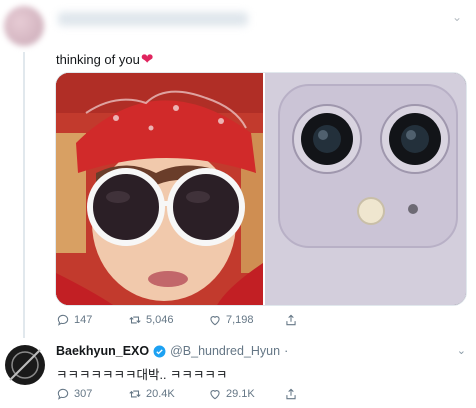 This screenshot has height=408, width=476. Describe the element at coordinates (153, 19) in the screenshot. I see `blurred-author-name` at that location.